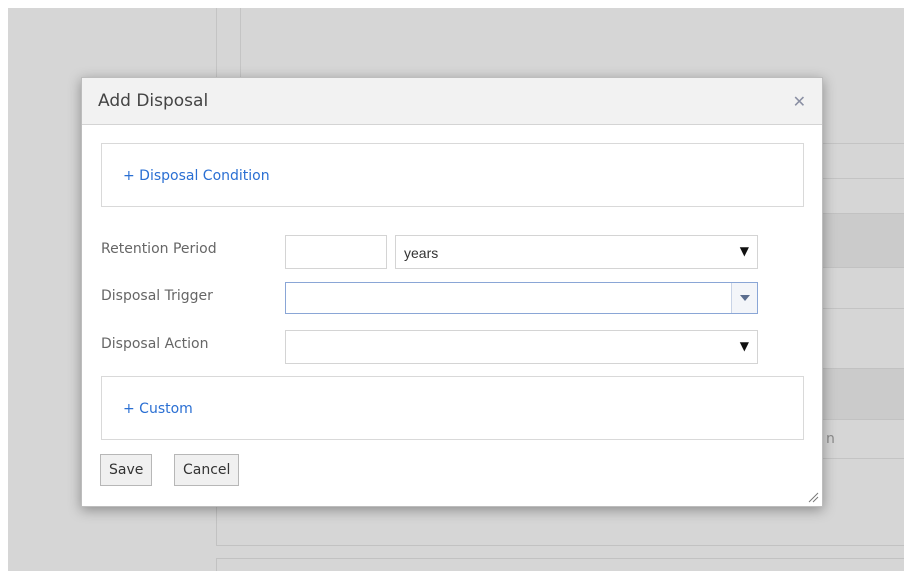 This screenshot has height=571, width=904. I want to click on disposal-condition-section: + Disposal Condition, so click(452, 175).